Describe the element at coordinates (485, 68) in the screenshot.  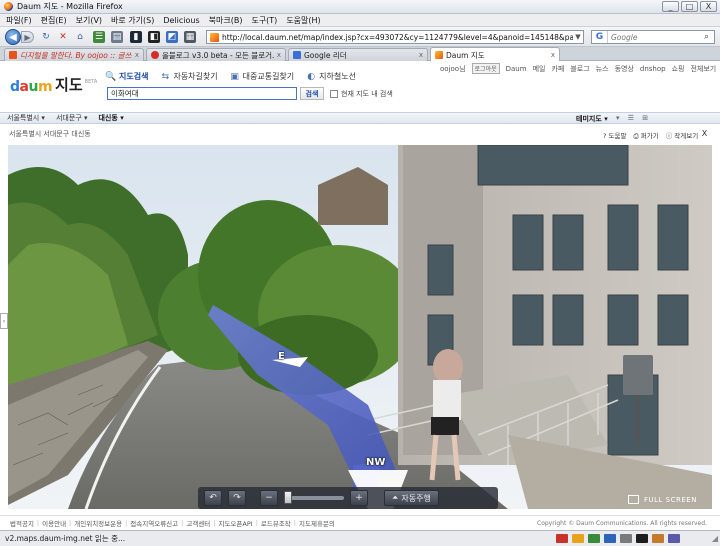
I see `logout-button: 로그아웃` at that location.